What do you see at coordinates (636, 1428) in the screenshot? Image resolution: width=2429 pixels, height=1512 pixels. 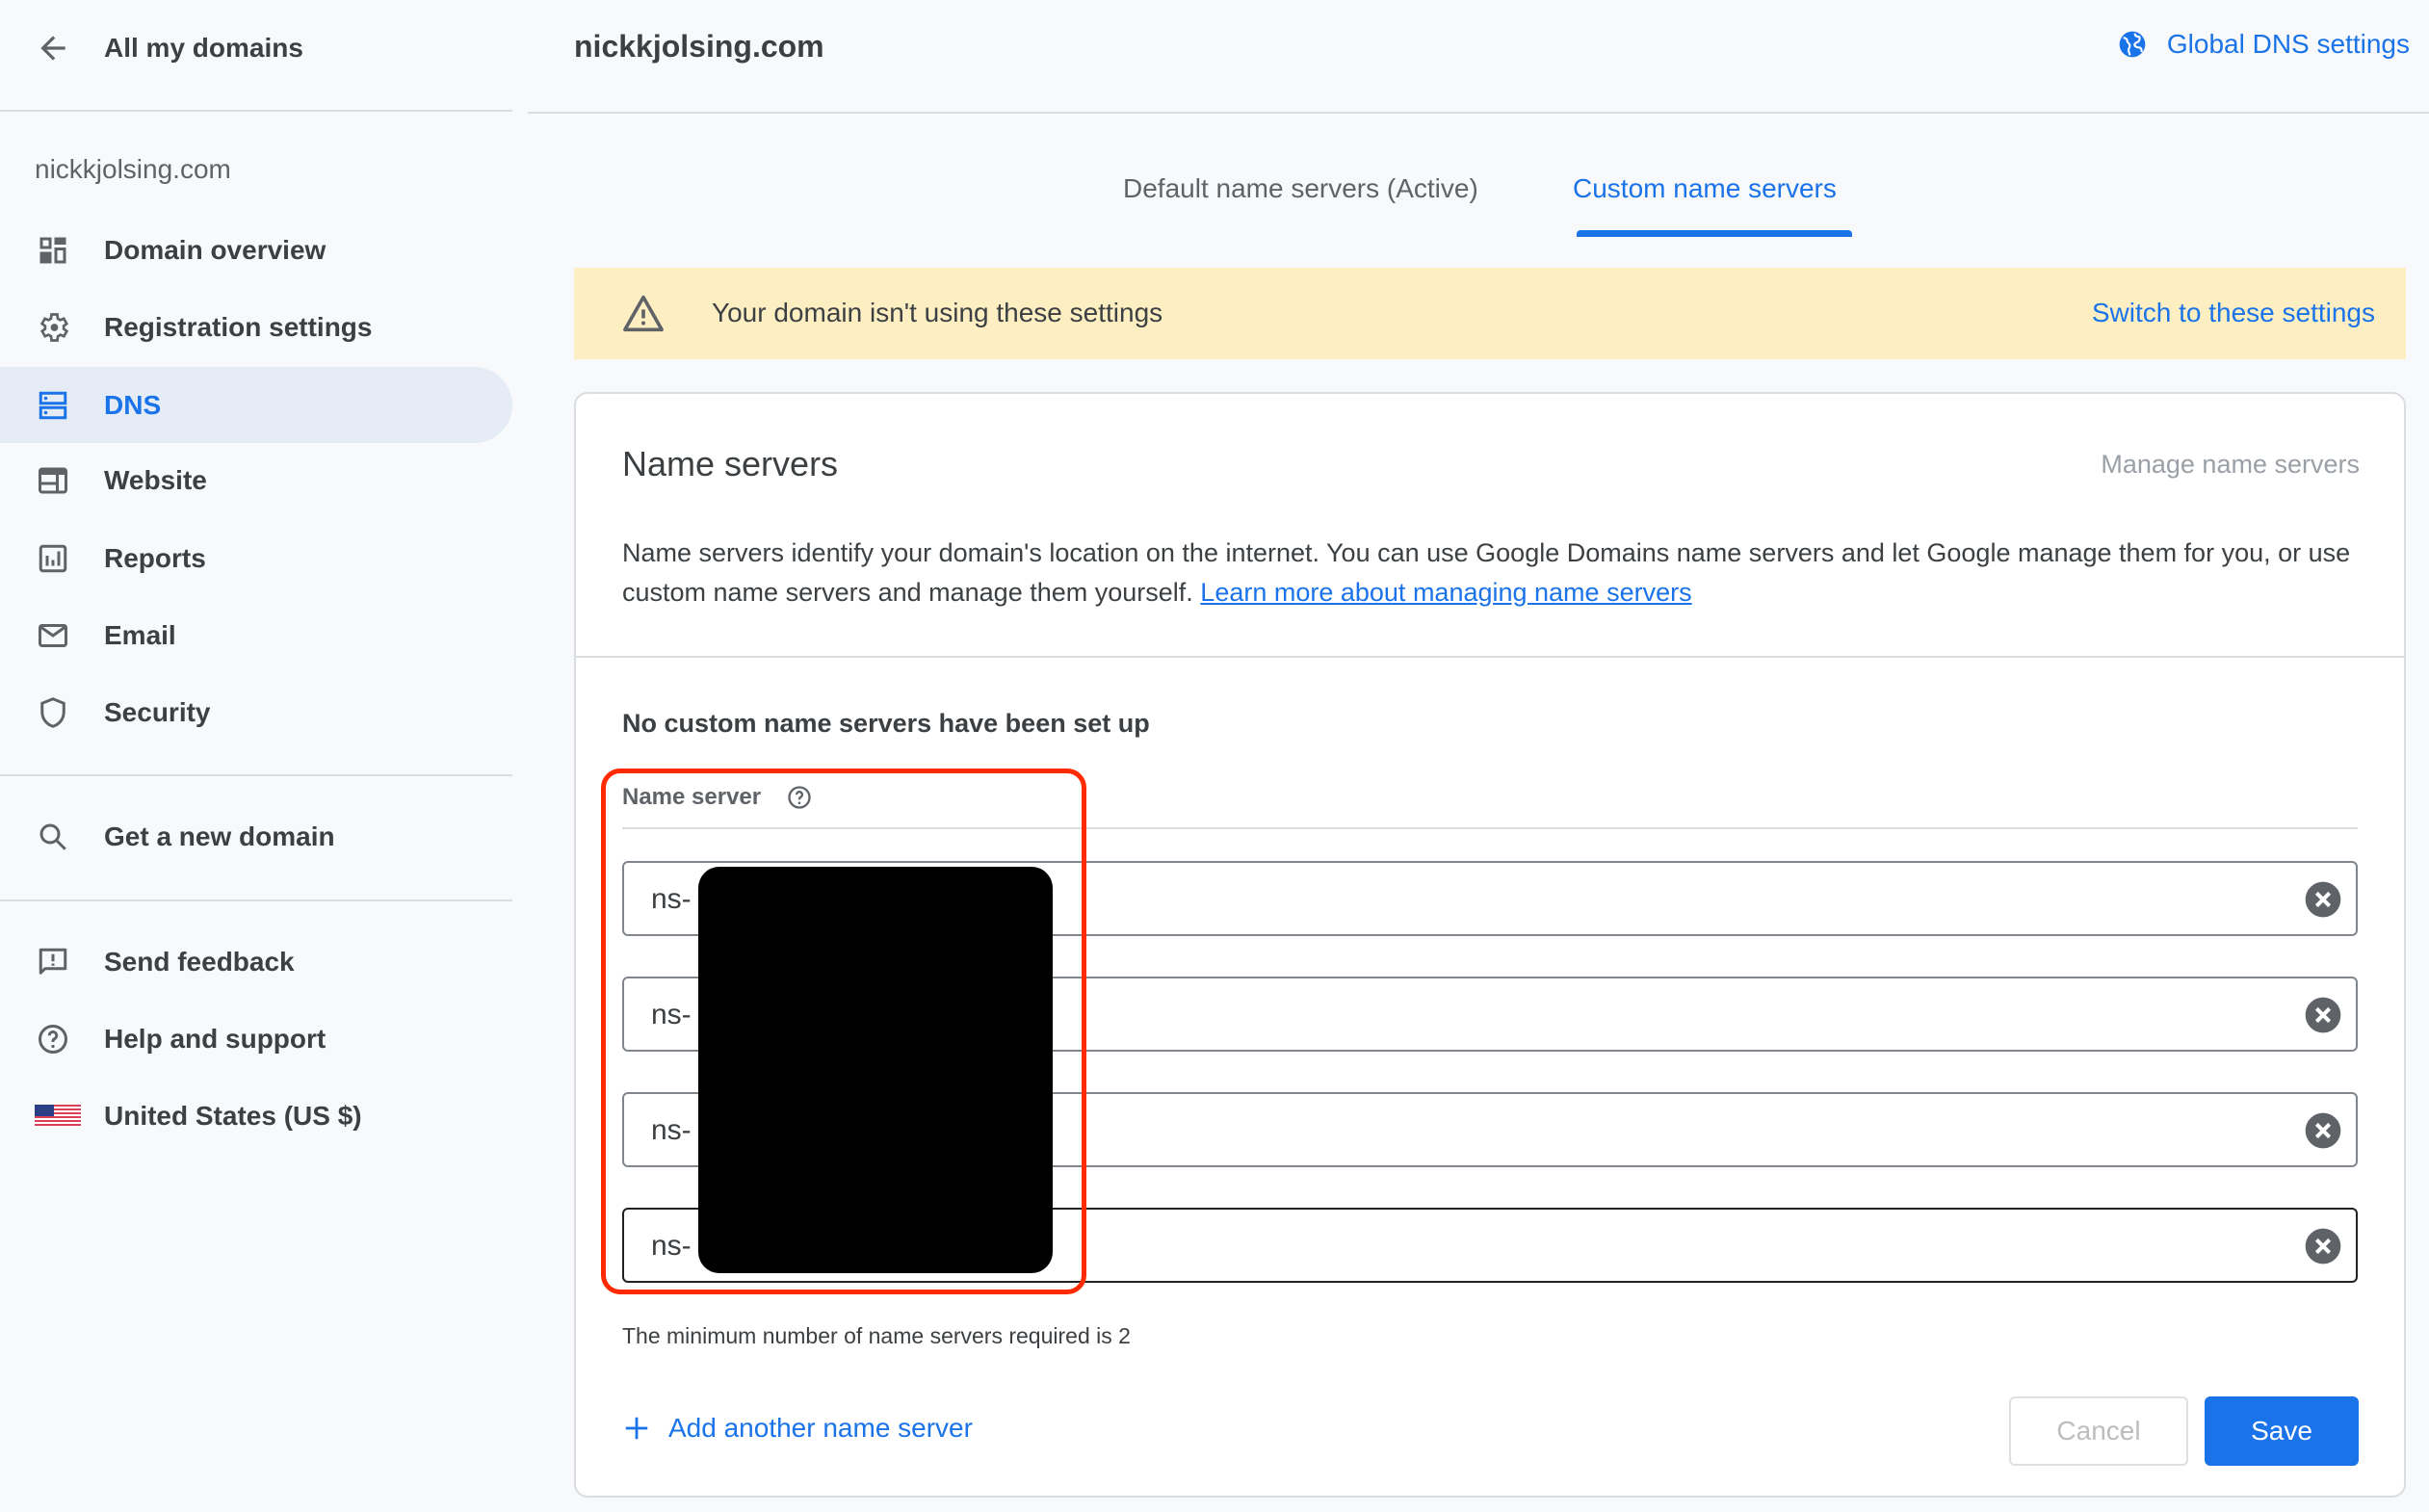 I see `plus-icon` at bounding box center [636, 1428].